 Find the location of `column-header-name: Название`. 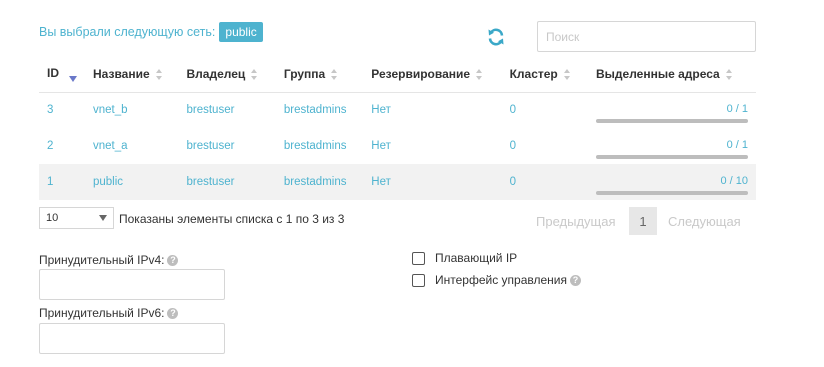

column-header-name: Название is located at coordinates (132, 74).